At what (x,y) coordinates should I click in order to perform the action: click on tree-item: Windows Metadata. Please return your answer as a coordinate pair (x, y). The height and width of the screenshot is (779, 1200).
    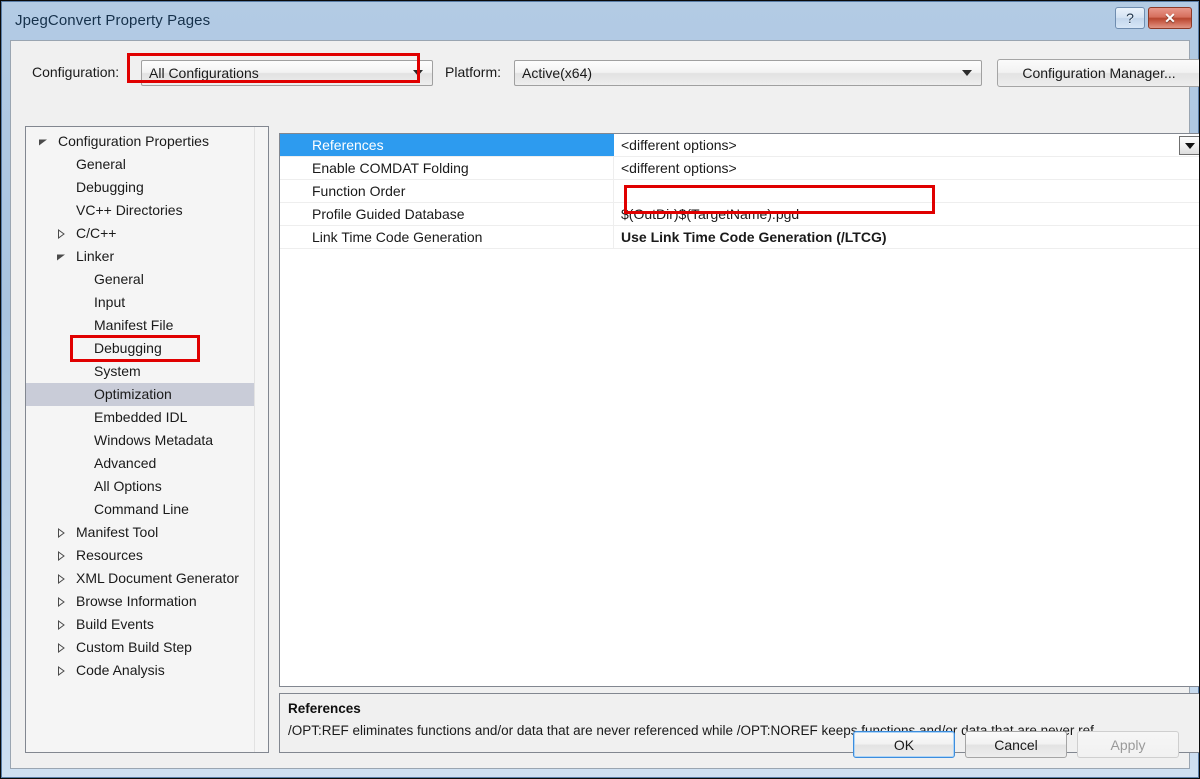
    Looking at the image, I should click on (140, 440).